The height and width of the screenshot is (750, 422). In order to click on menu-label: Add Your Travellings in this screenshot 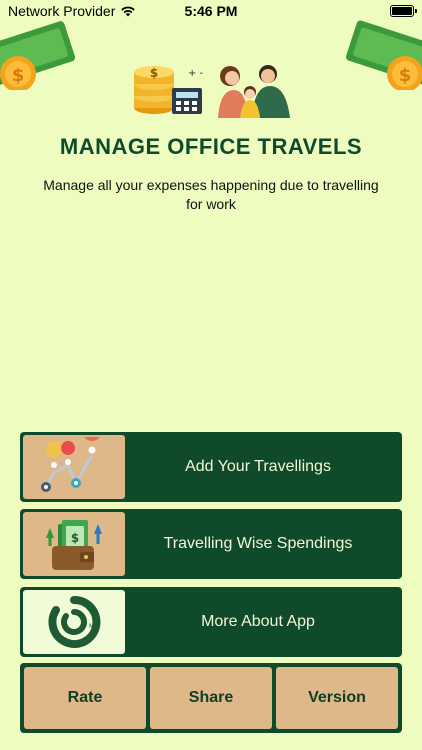, I will do `click(258, 466)`.